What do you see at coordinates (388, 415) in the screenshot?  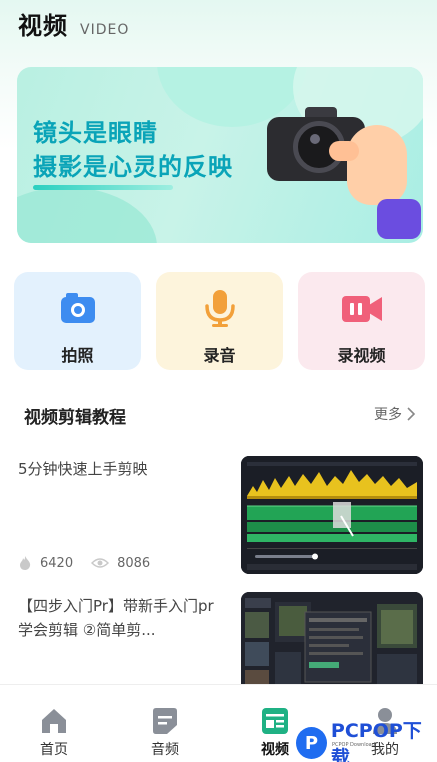 I see `more-label: 更多` at bounding box center [388, 415].